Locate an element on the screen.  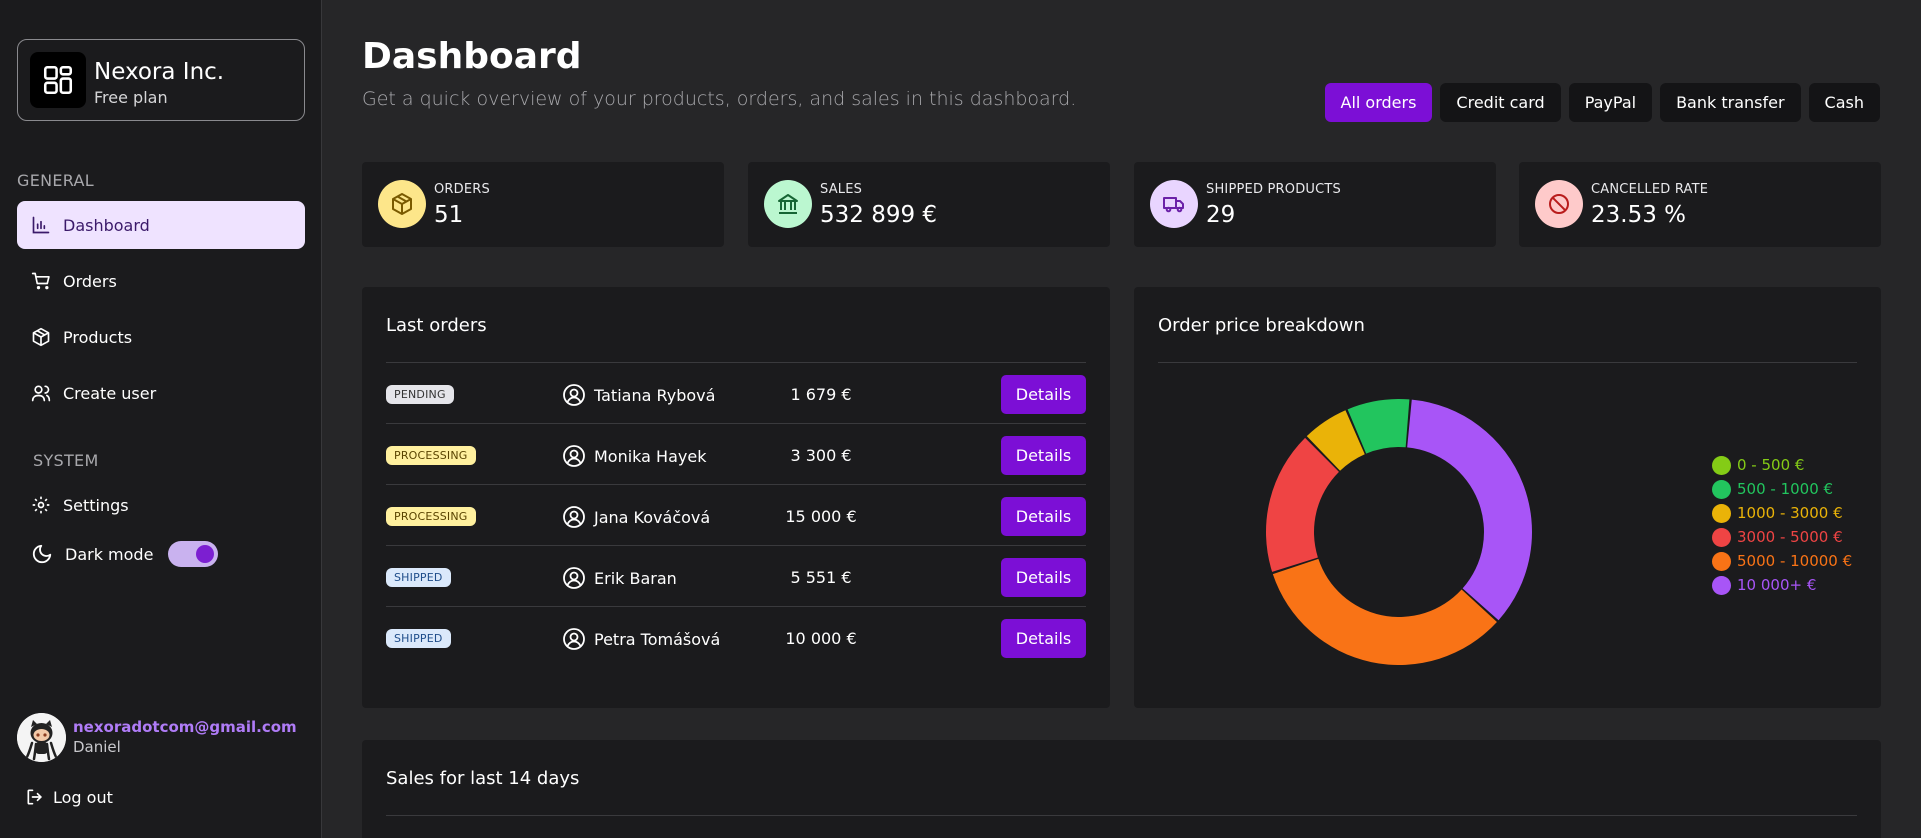
sidebar-item-dashboard: Dashboard is located at coordinates (161, 225).